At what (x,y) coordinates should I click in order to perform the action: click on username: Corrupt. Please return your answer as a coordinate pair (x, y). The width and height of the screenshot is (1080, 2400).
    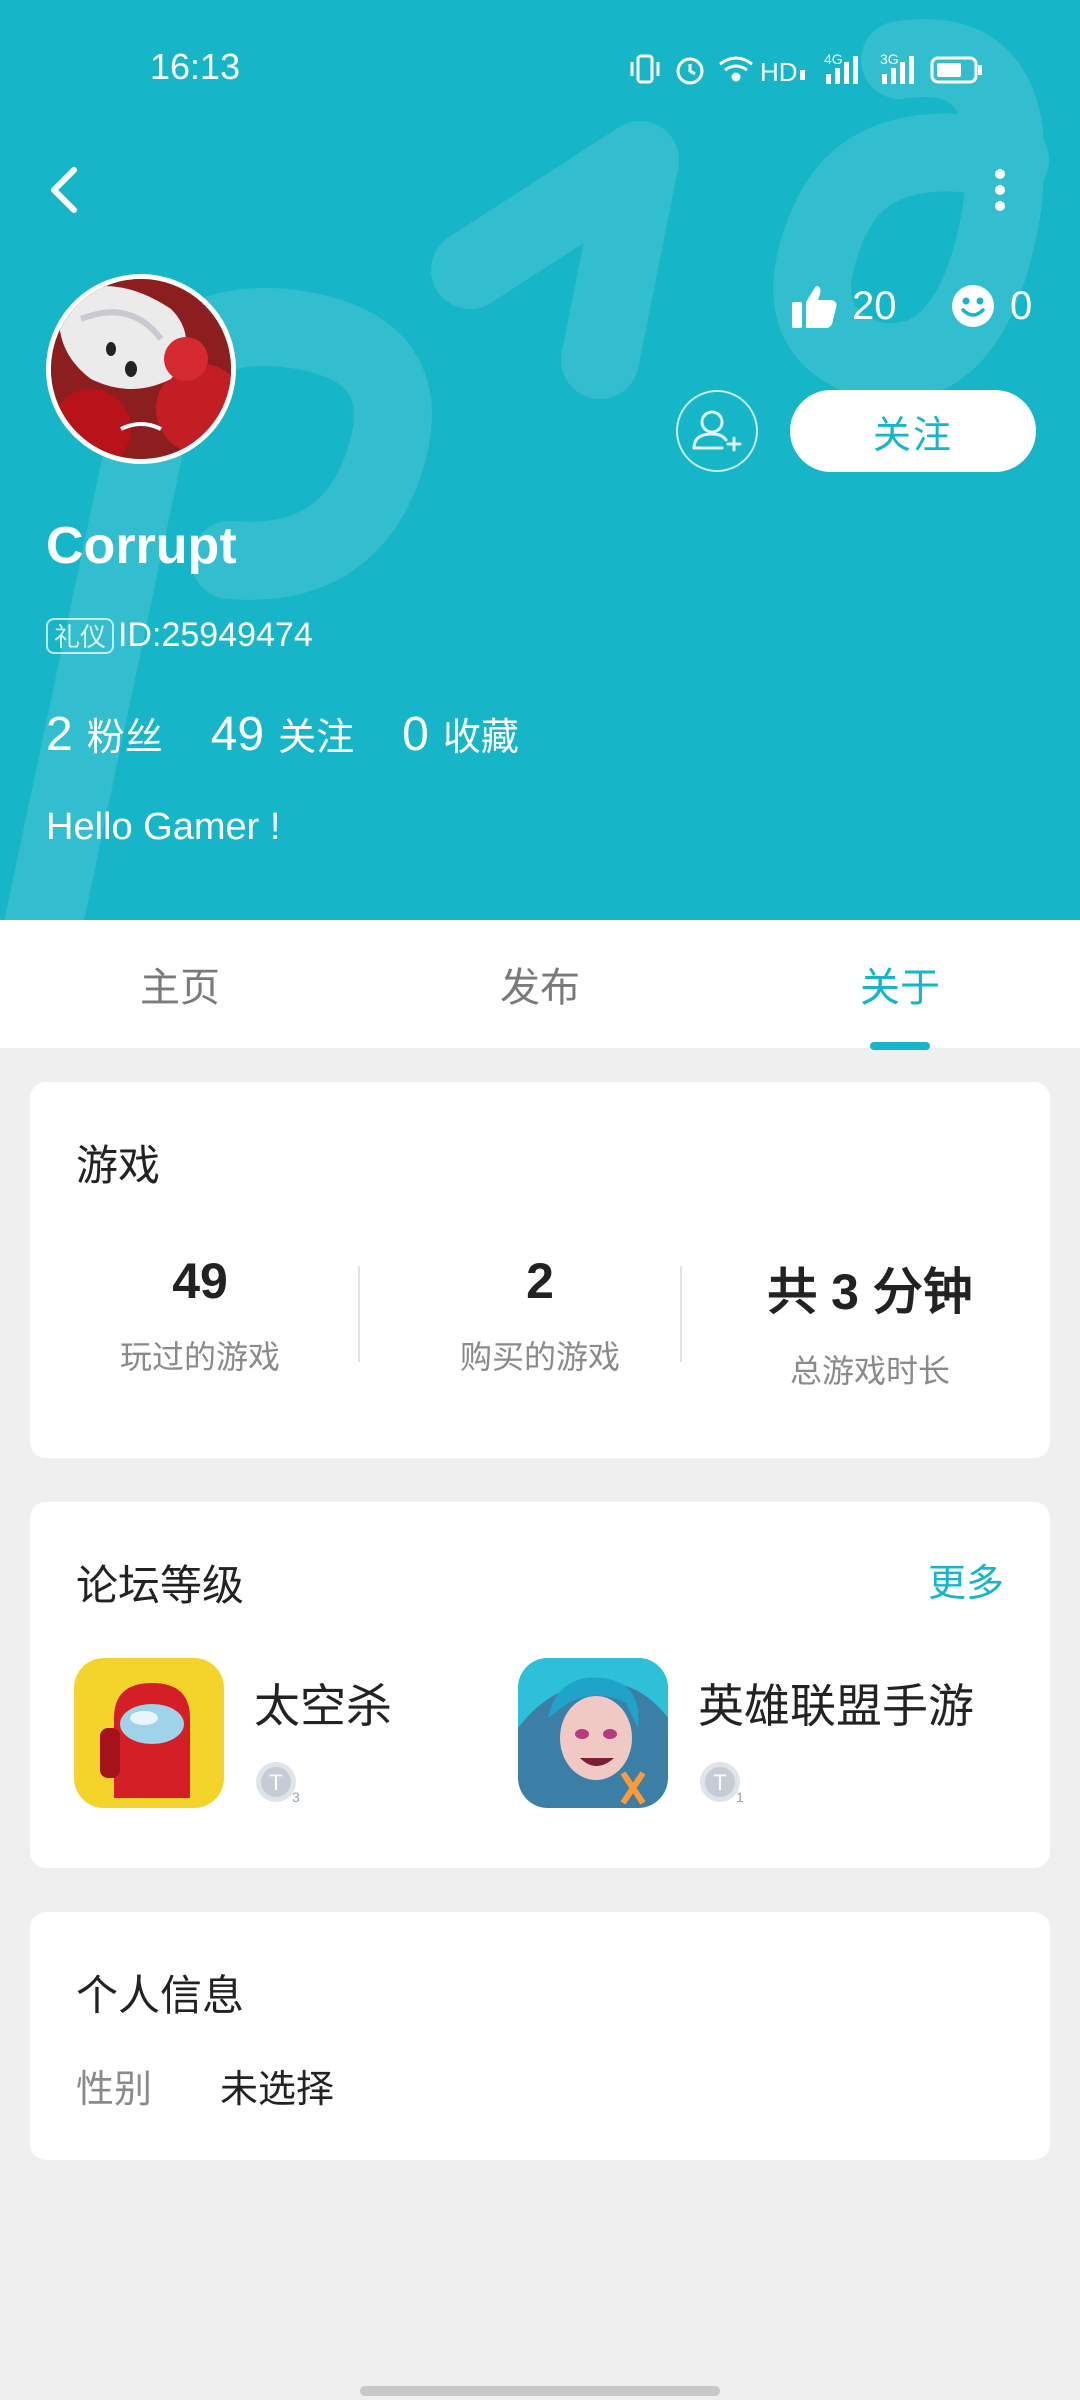
    Looking at the image, I should click on (141, 546).